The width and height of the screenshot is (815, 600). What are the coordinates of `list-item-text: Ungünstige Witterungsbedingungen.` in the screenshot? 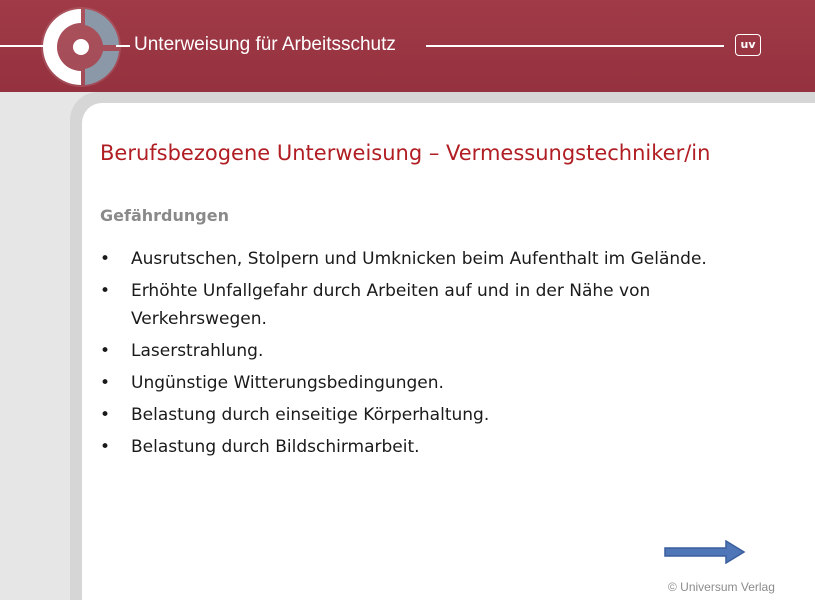 It's located at (287, 383).